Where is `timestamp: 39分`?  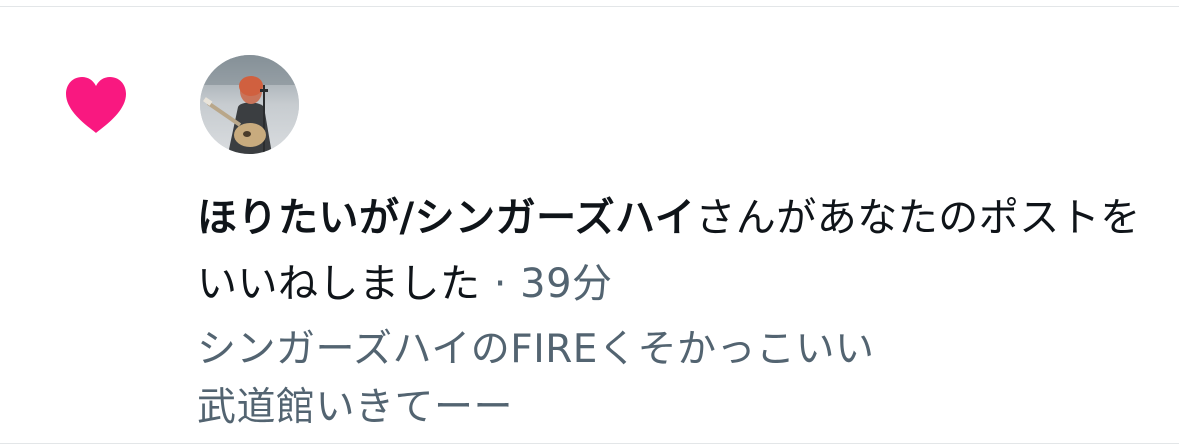 timestamp: 39分 is located at coordinates (566, 284).